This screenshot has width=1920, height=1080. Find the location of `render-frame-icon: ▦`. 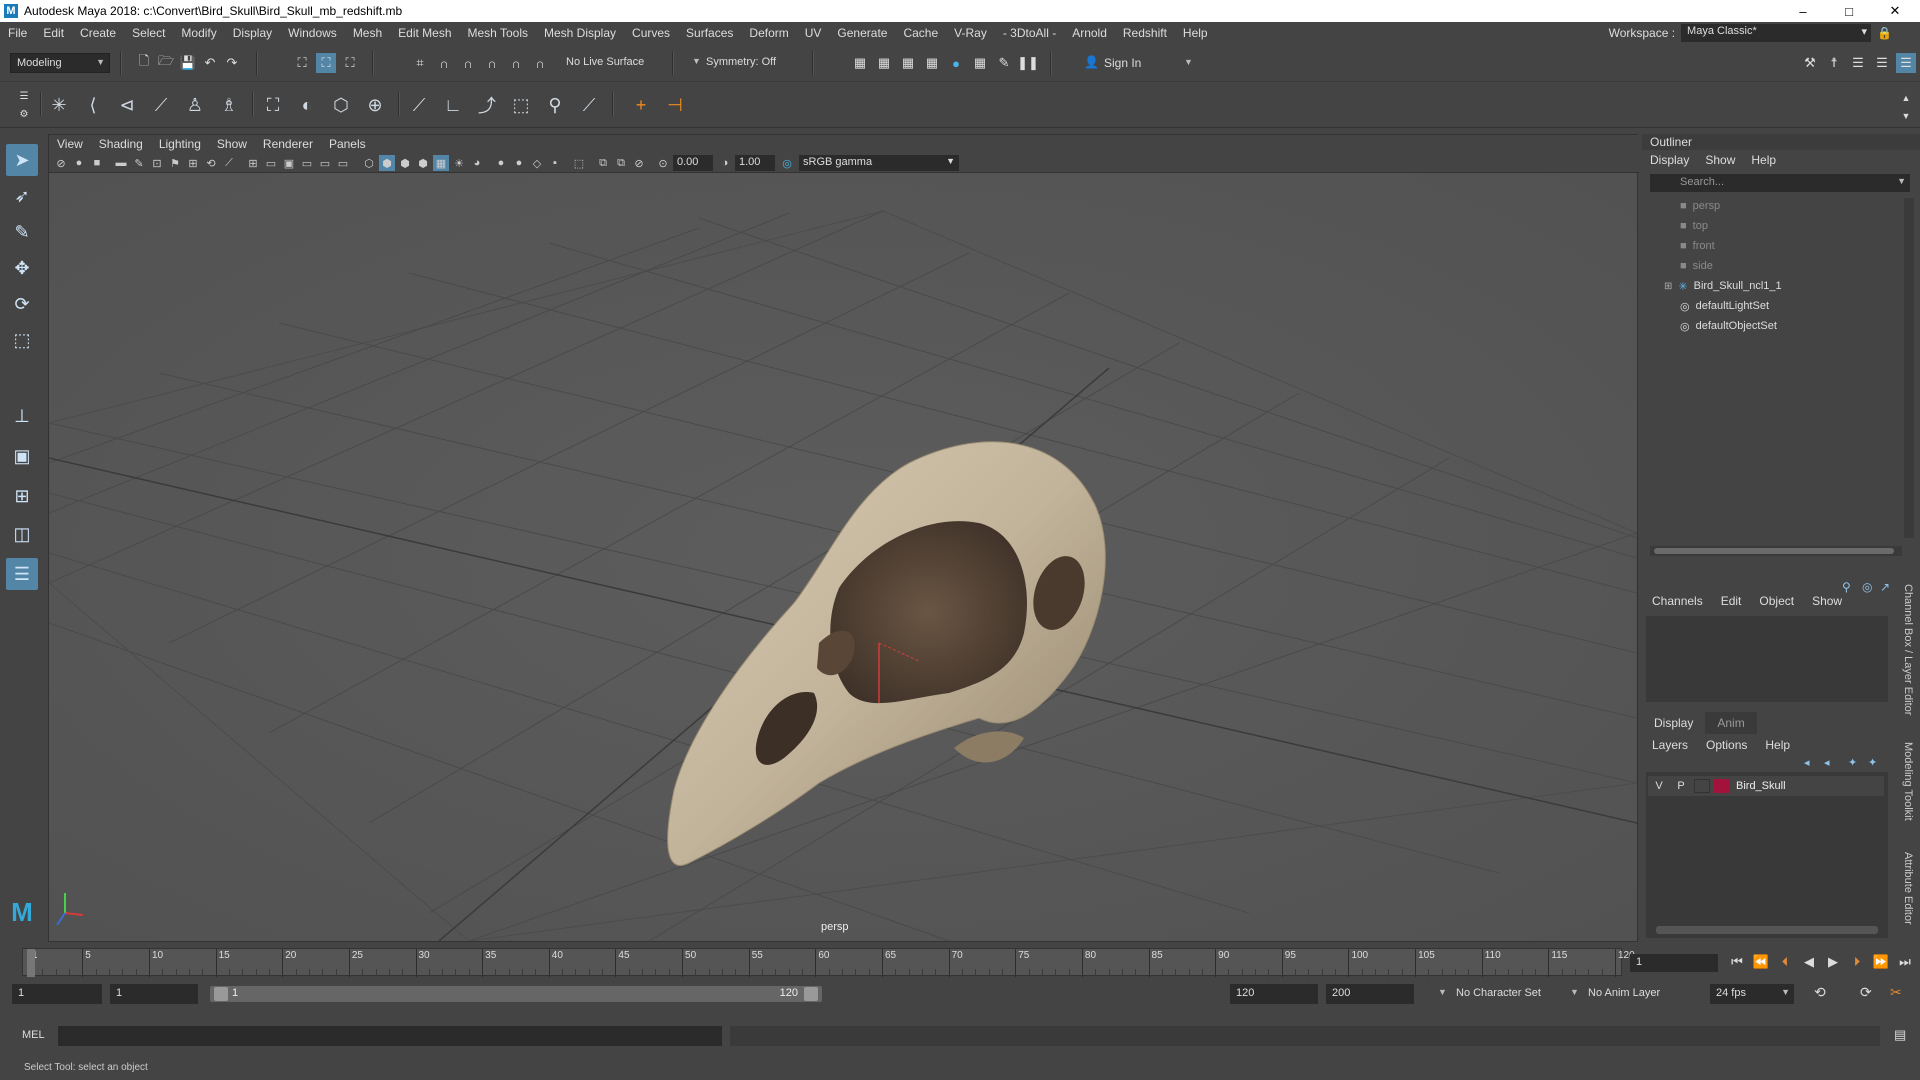

render-frame-icon: ▦ is located at coordinates (884, 63).